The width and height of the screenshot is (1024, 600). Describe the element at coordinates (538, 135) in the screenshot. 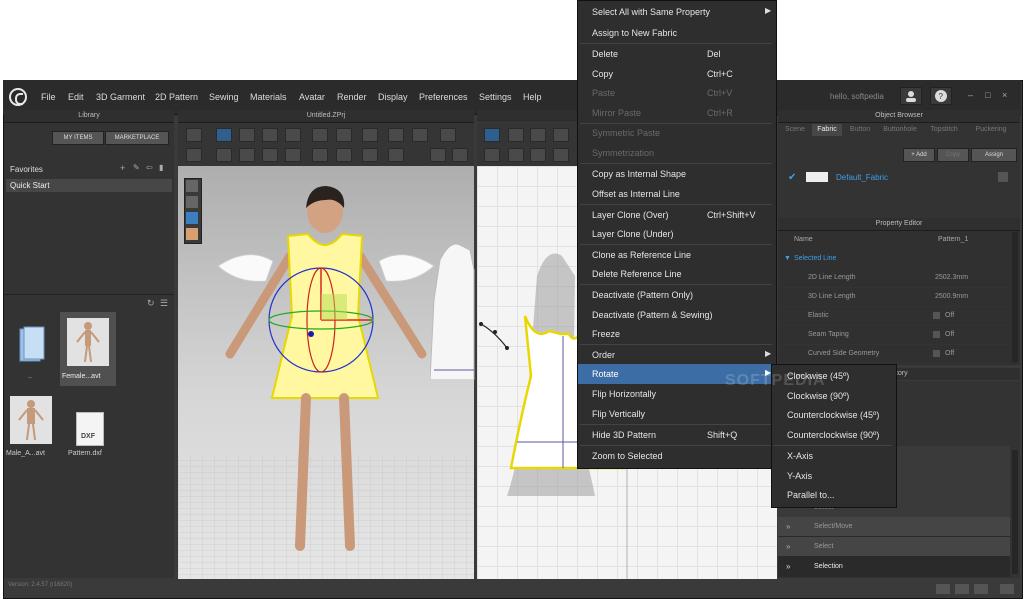

I see `add-point-icon` at that location.